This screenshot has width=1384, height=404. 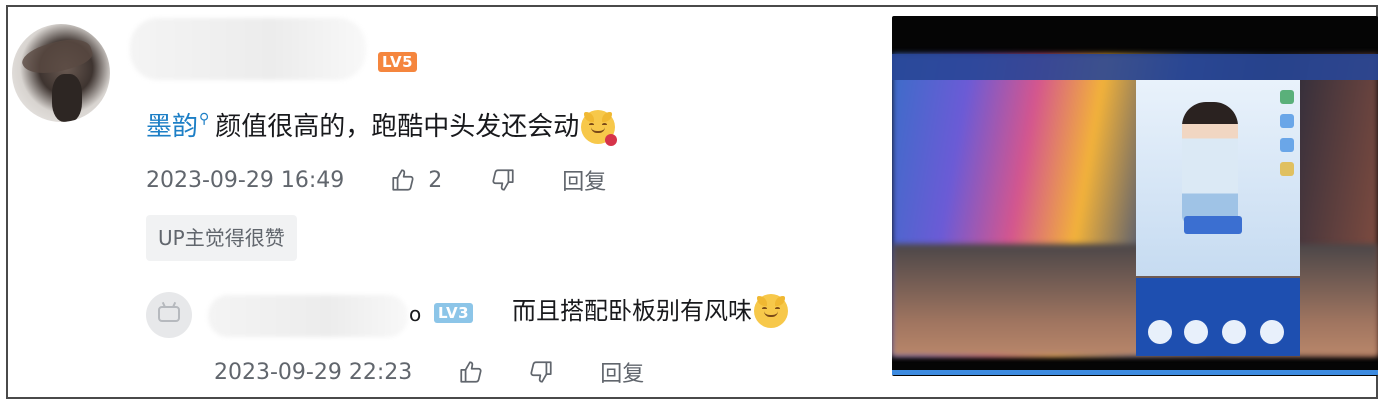 What do you see at coordinates (429, 372) in the screenshot?
I see `reply-meta: 2023-09-29 22:23 回复` at bounding box center [429, 372].